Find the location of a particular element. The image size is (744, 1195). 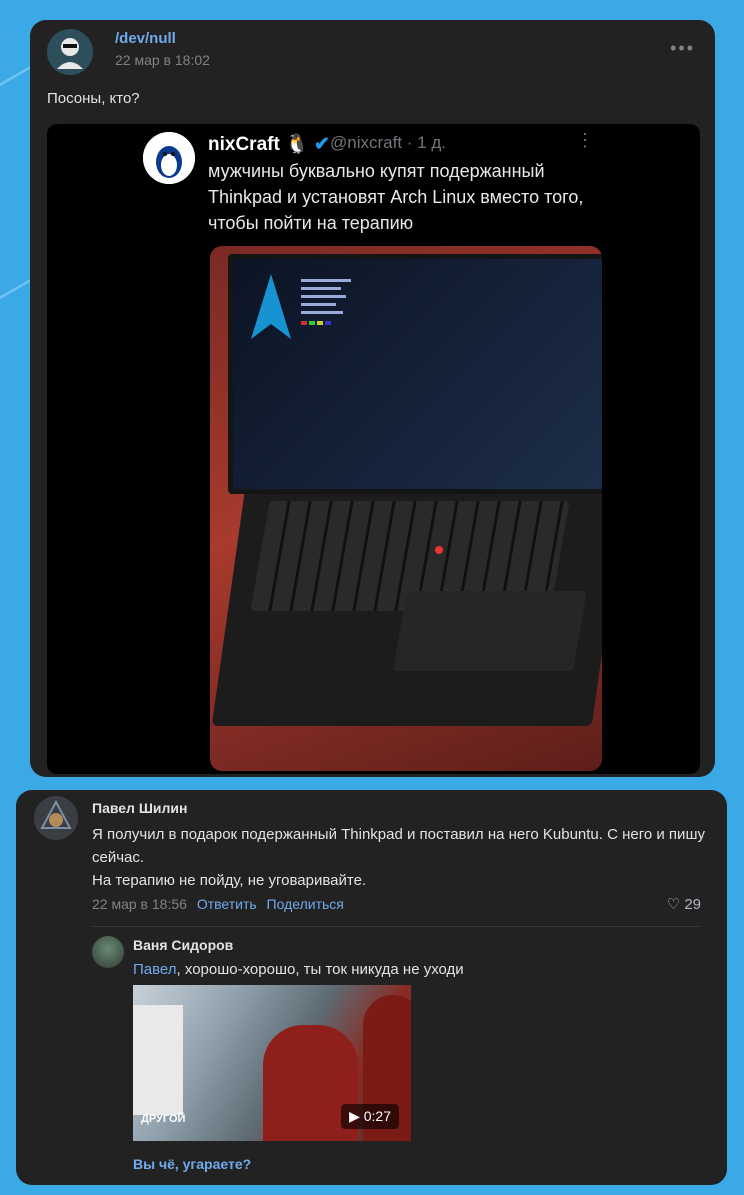

verified-icon: ✔ is located at coordinates (322, 144).